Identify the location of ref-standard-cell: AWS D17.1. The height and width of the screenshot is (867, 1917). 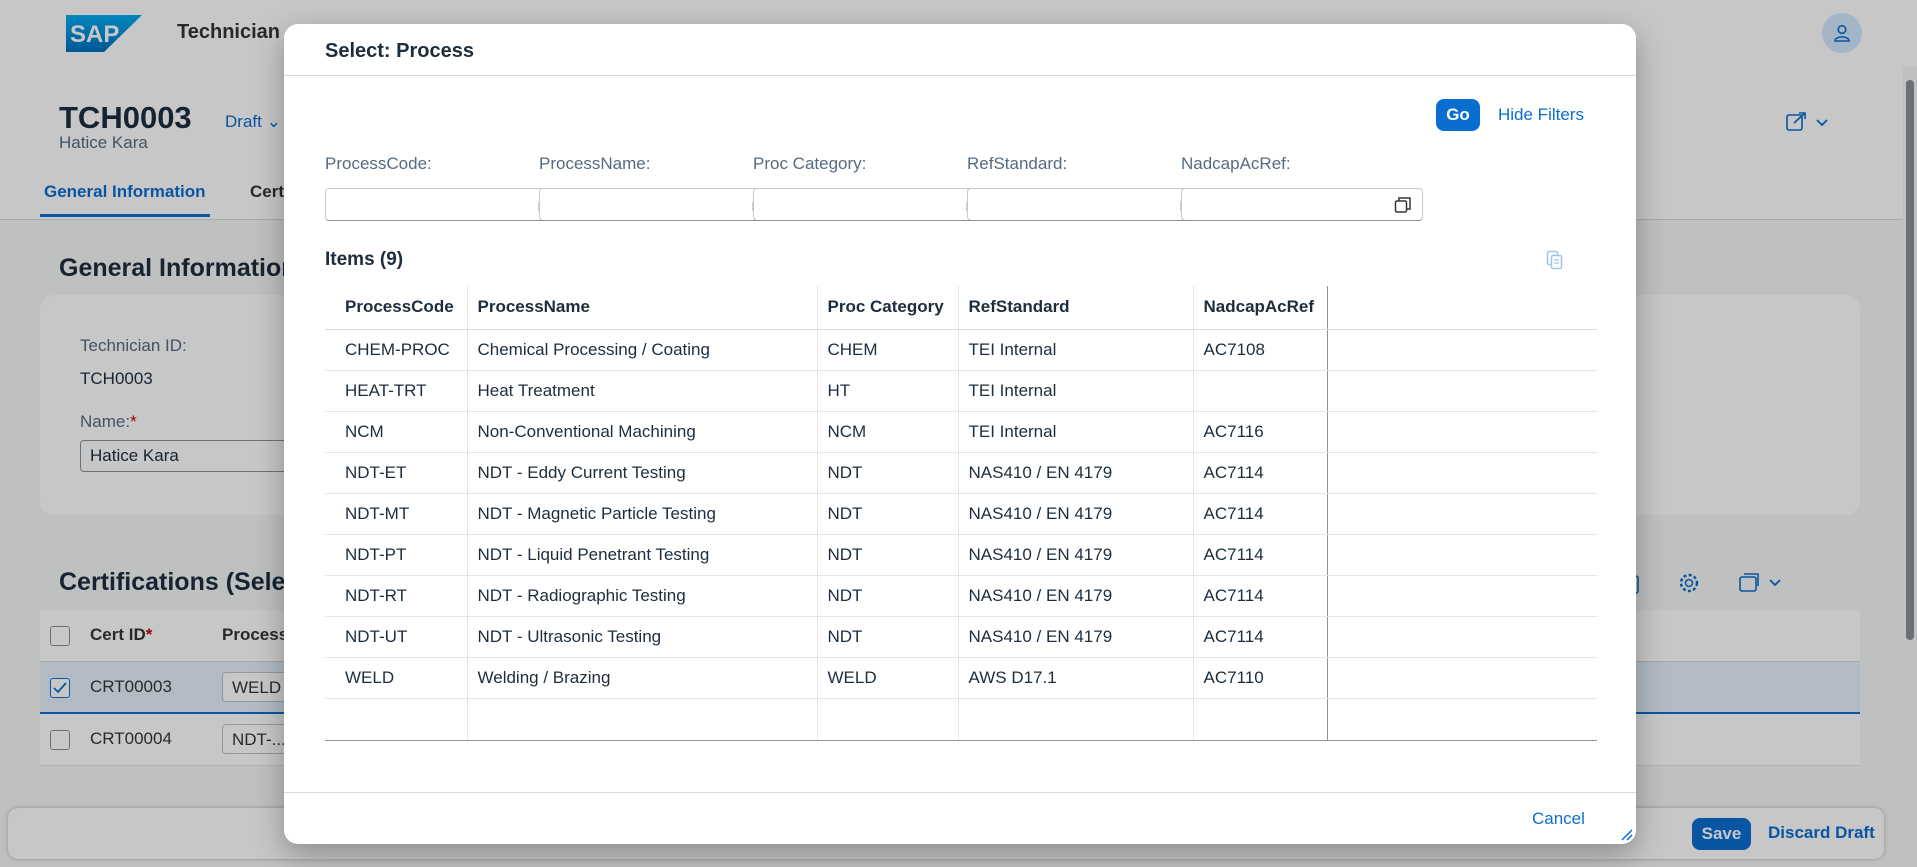
(1076, 678).